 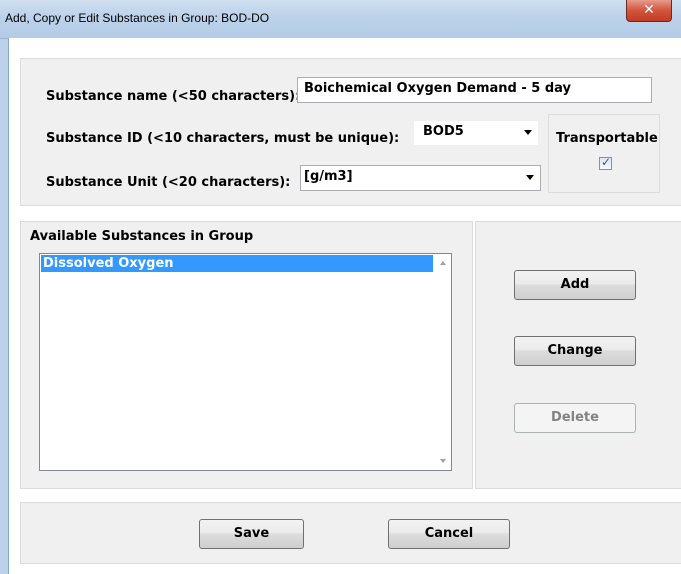 I want to click on transportable-label: Transportable, so click(x=607, y=138).